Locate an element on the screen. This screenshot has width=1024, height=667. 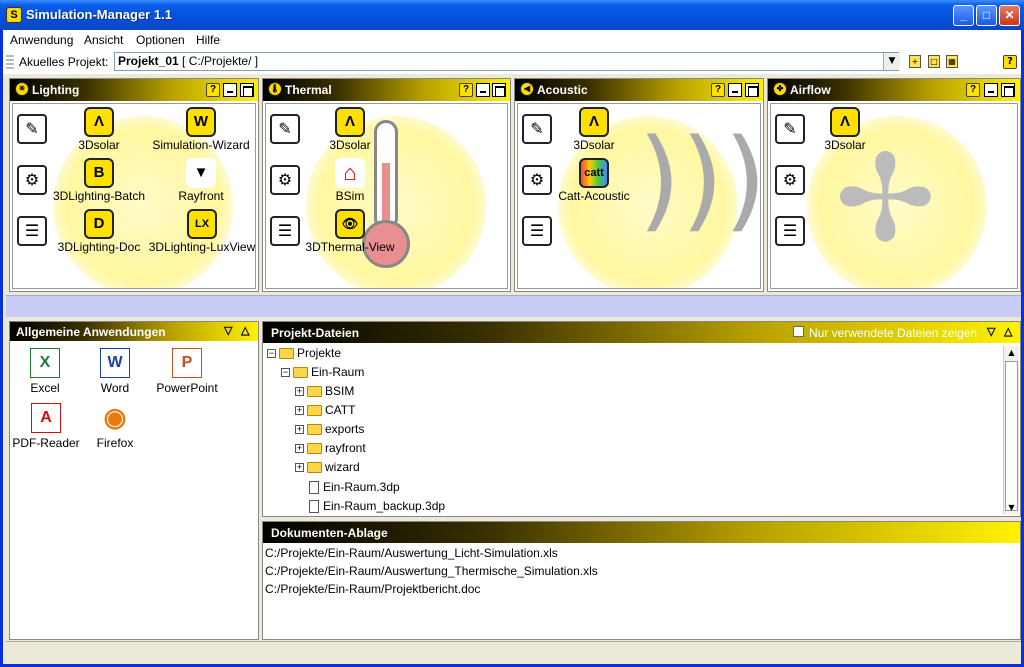
open-project-icon: □ is located at coordinates (934, 61).